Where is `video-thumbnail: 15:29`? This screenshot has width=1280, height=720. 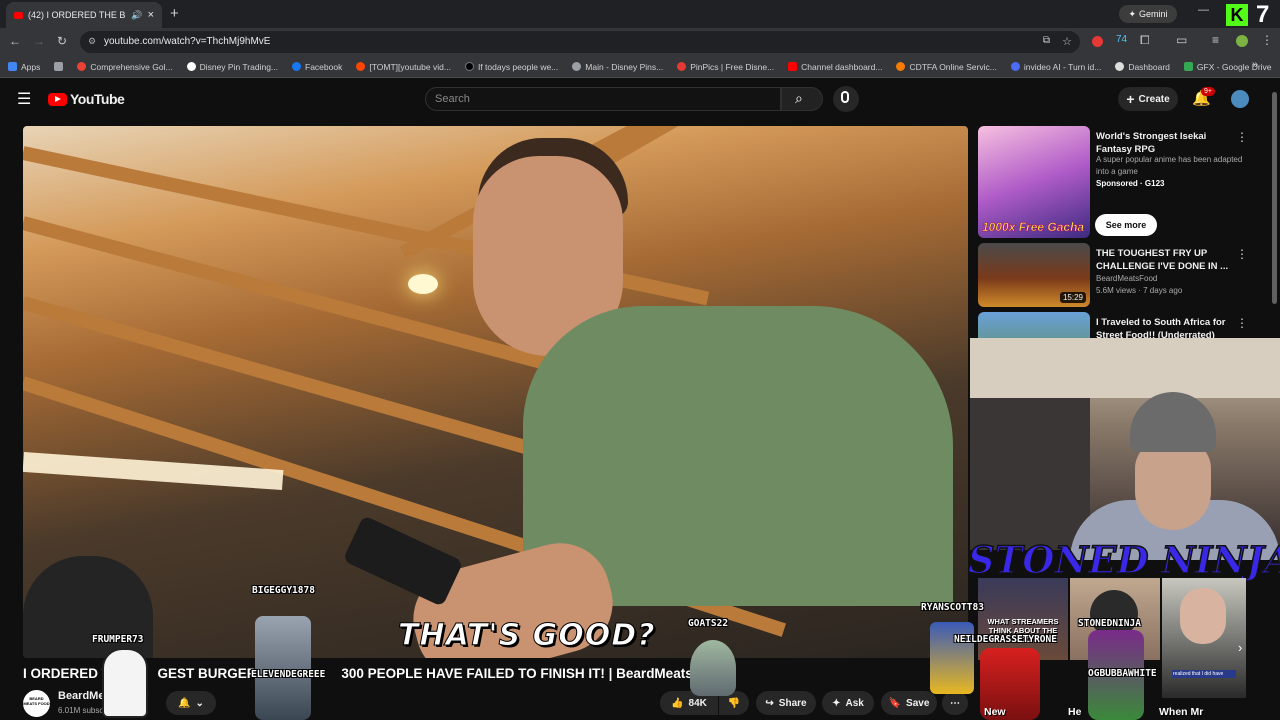
video-thumbnail: 15:29 is located at coordinates (1034, 275).